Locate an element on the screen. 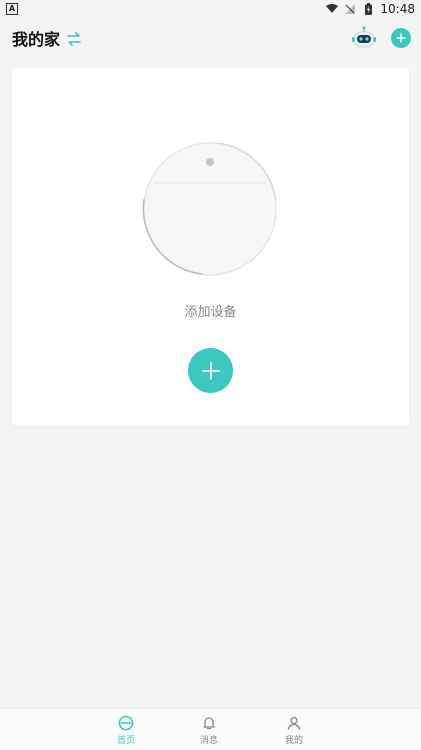  add-device-label: 添加设备 is located at coordinates (210, 312).